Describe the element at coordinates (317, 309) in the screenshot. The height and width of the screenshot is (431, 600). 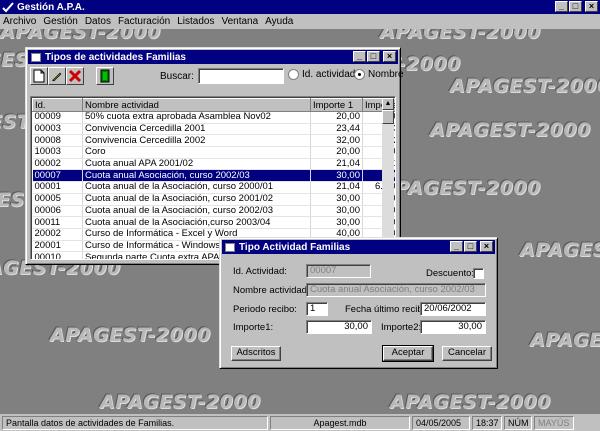
I see `period-input: 1` at that location.